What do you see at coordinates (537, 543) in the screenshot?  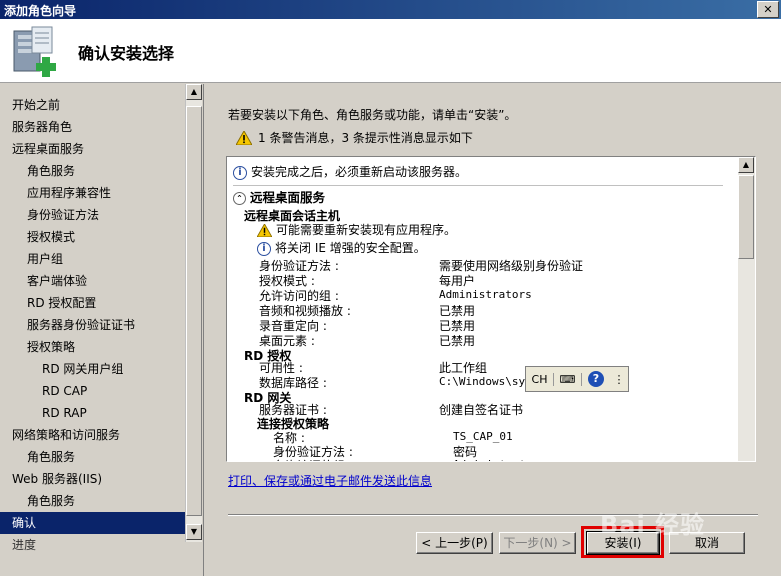 I see `next-button: 下一步(N) >` at bounding box center [537, 543].